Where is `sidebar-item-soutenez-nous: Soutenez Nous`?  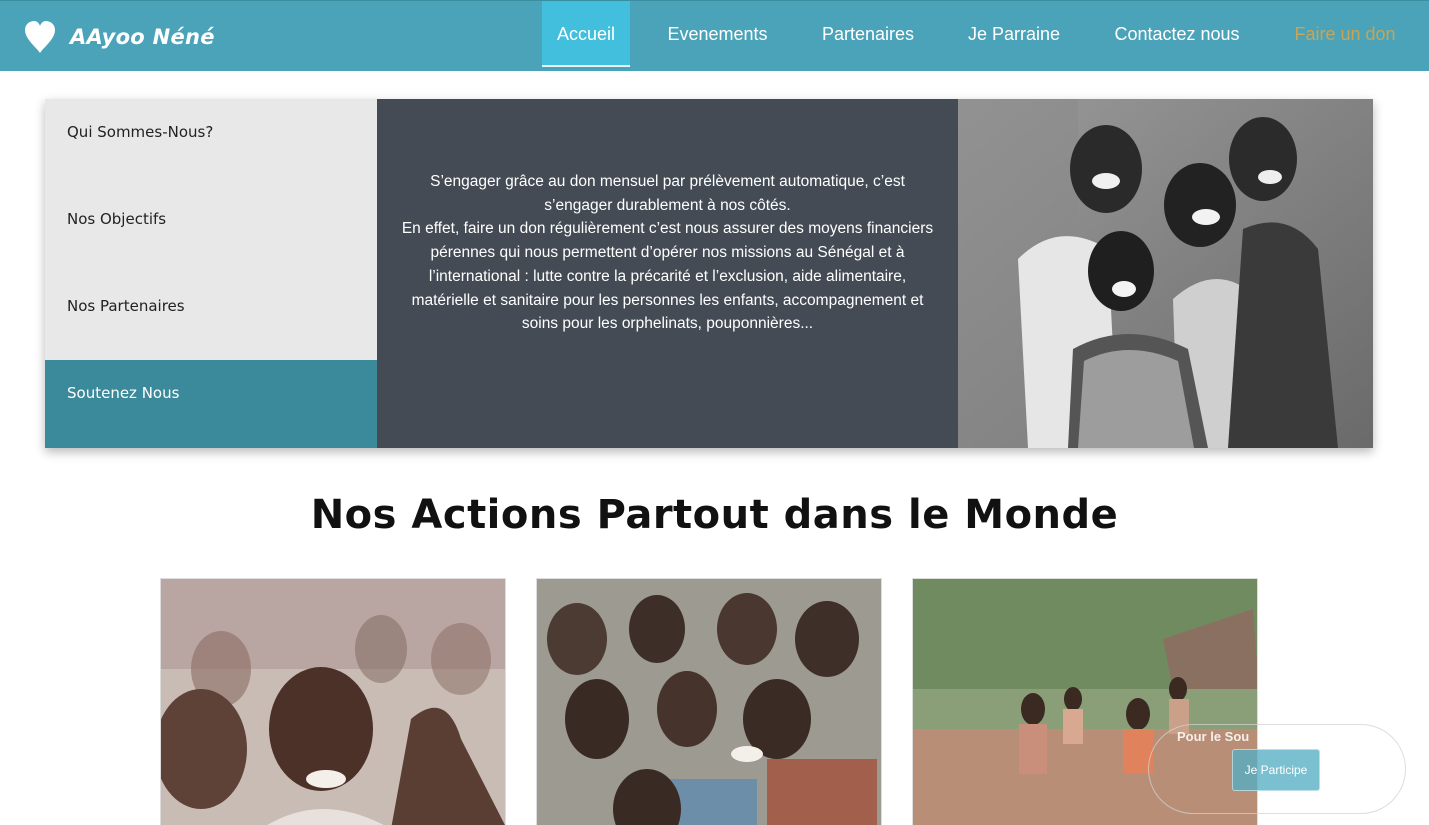 sidebar-item-soutenez-nous: Soutenez Nous is located at coordinates (215, 404).